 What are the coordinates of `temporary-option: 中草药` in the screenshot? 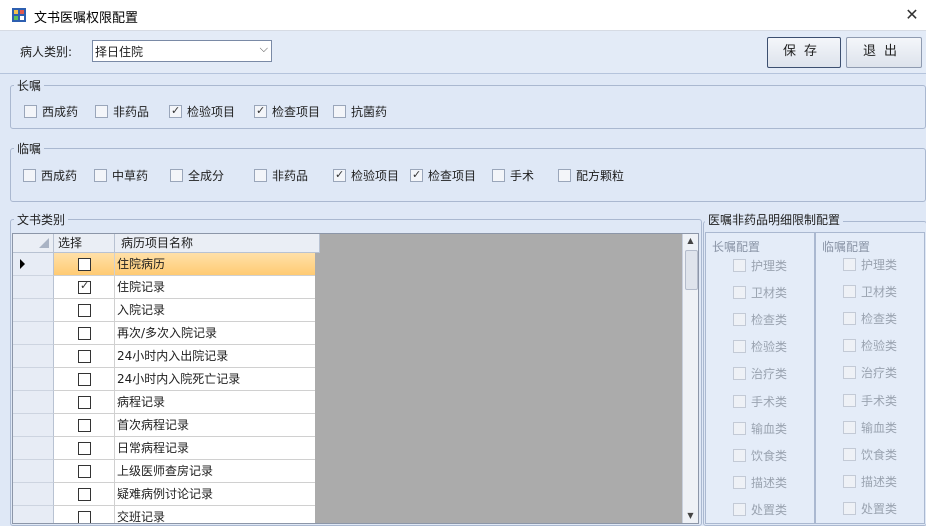 It's located at (121, 176).